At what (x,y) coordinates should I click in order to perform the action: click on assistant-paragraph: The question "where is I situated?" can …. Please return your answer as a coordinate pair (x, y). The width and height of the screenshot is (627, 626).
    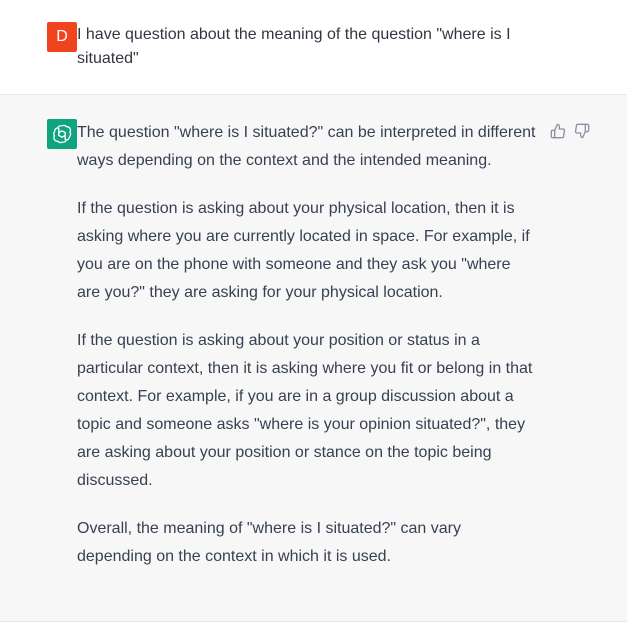
    Looking at the image, I should click on (306, 146).